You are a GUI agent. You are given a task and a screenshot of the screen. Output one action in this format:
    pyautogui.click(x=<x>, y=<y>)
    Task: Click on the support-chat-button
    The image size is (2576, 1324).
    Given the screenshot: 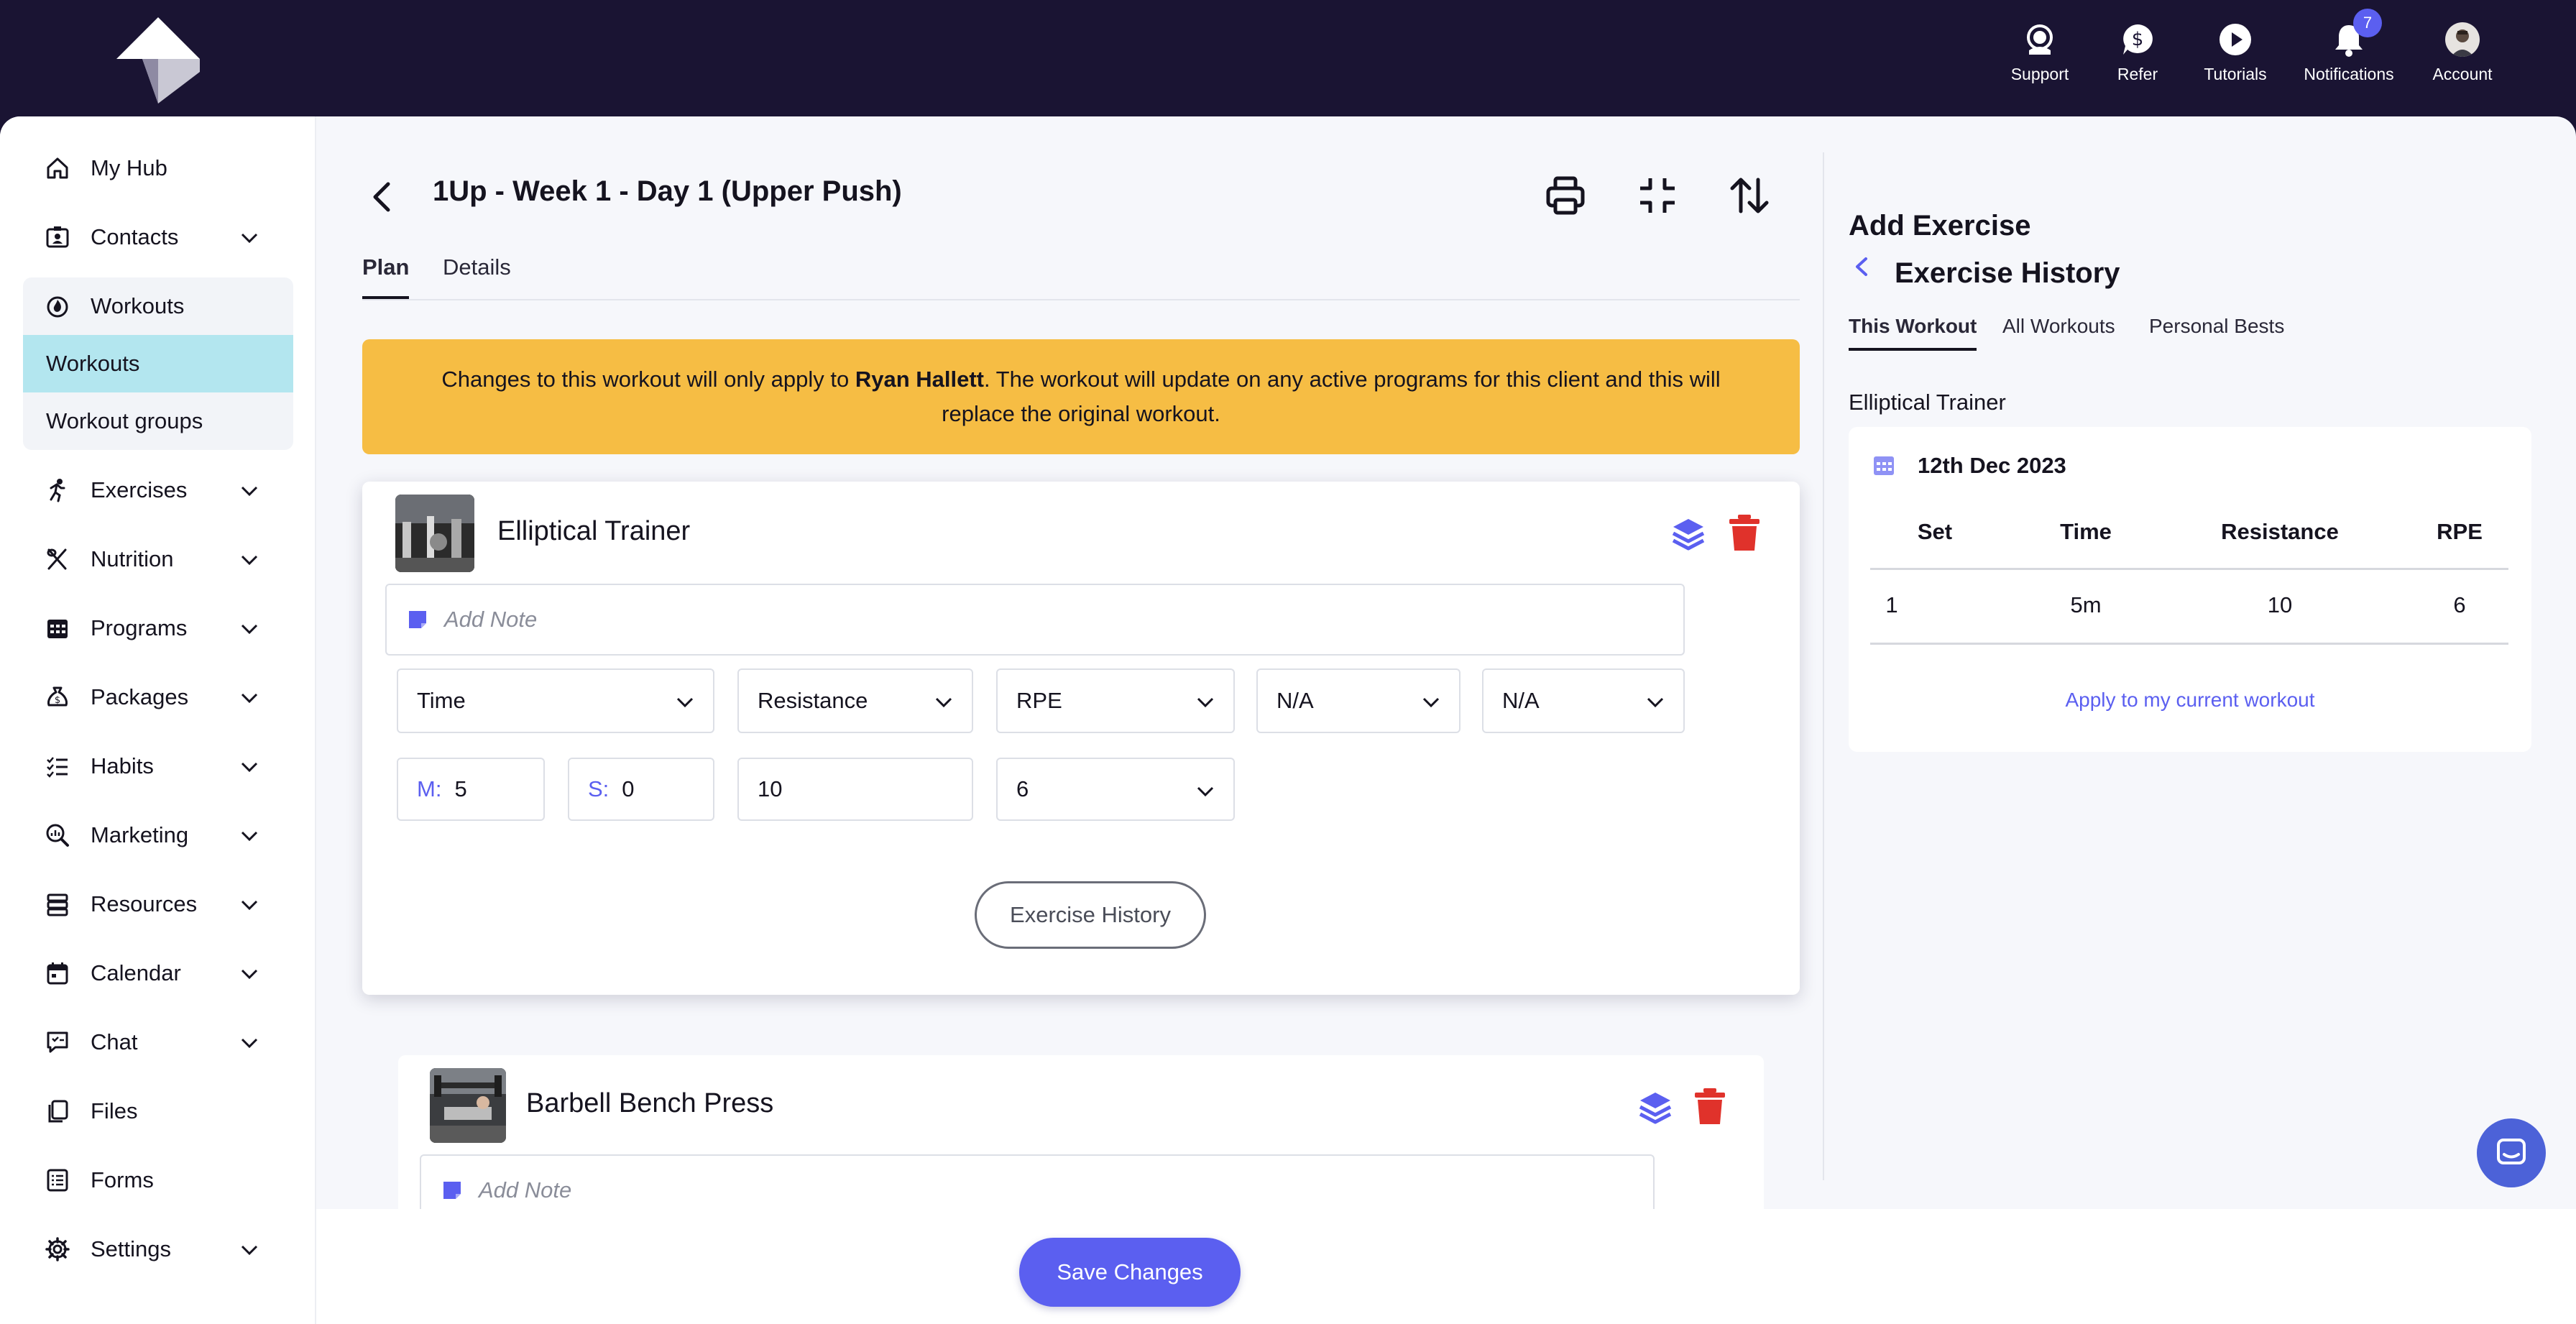 What is the action you would take?
    pyautogui.click(x=2511, y=1152)
    